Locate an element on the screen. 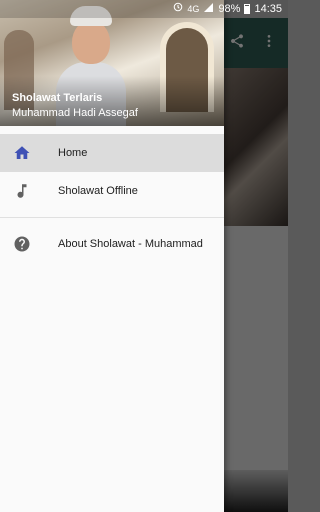 This screenshot has width=320, height=512. drawer-title: Sholawat Terlaris is located at coordinates (57, 98).